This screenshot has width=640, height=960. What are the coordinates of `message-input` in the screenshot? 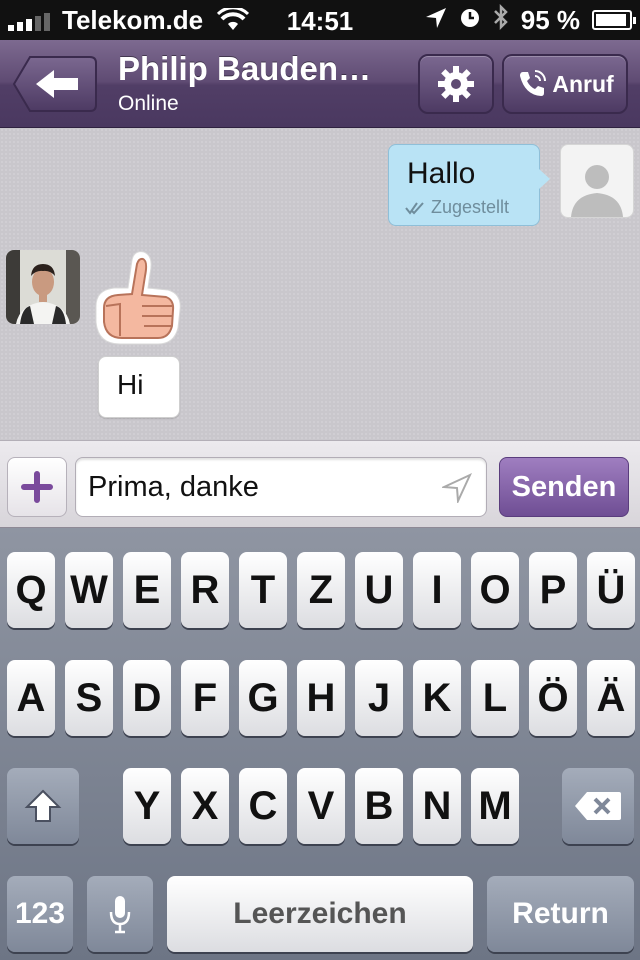 It's located at (281, 487).